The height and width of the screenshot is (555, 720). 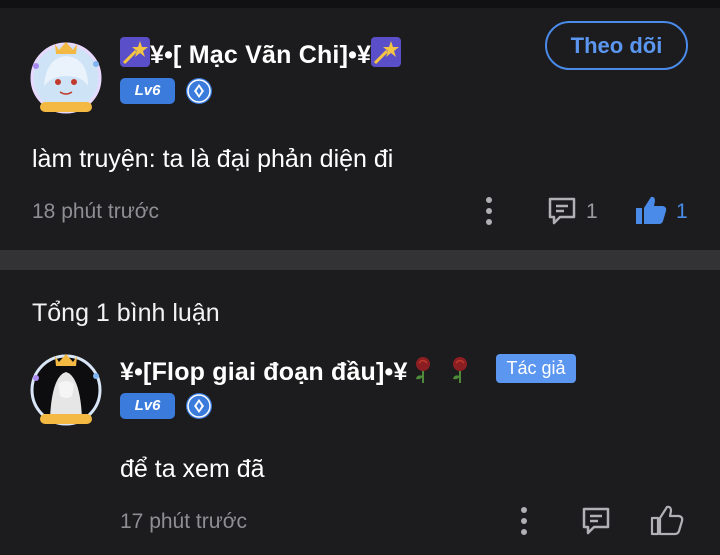 What do you see at coordinates (126, 313) in the screenshot?
I see `comment-total-label: Tổng 1 bình luận` at bounding box center [126, 313].